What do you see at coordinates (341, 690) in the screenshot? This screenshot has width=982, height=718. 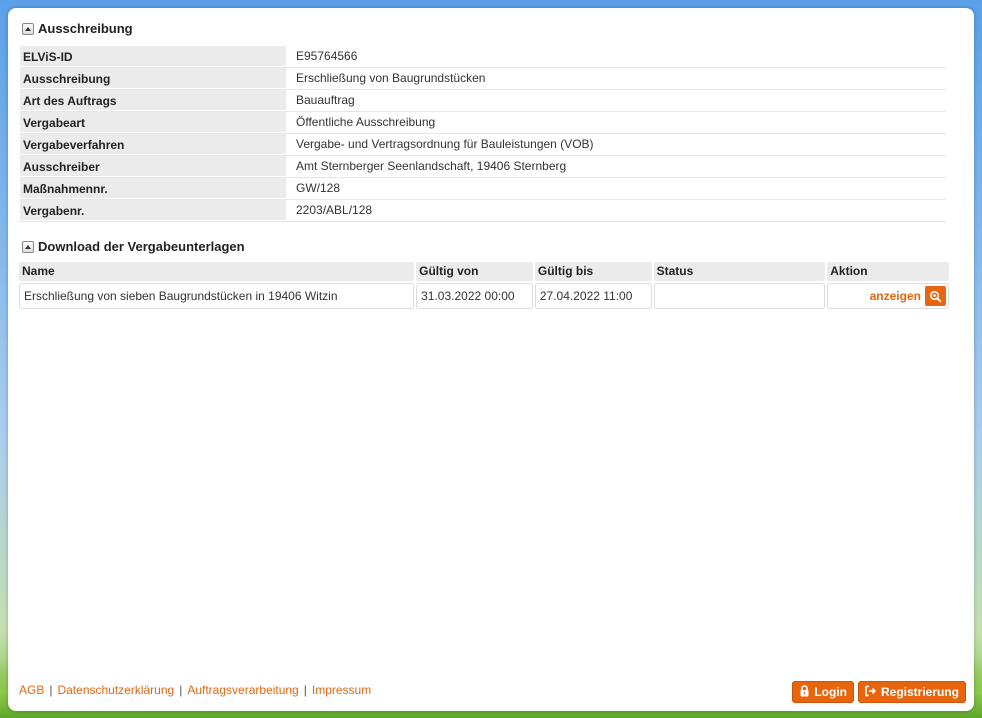 I see `footer-link-impressum: Impressum` at bounding box center [341, 690].